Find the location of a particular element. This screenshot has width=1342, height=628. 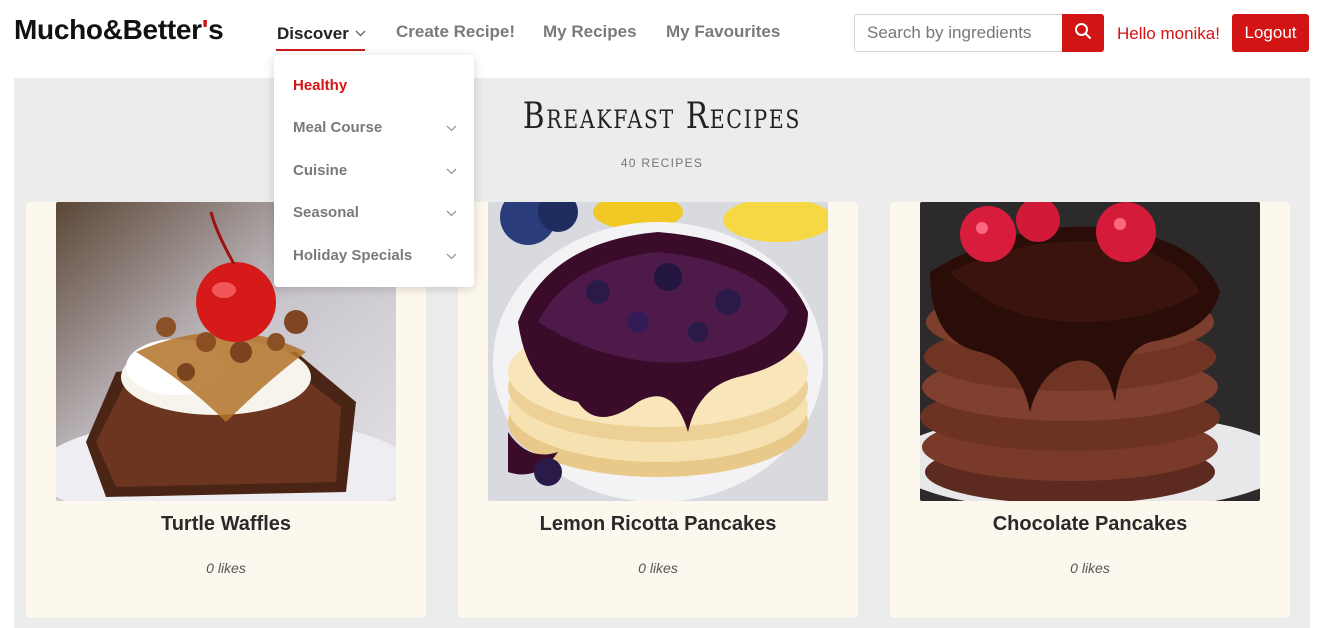

user-greeting: Hello monika! is located at coordinates (1168, 33).